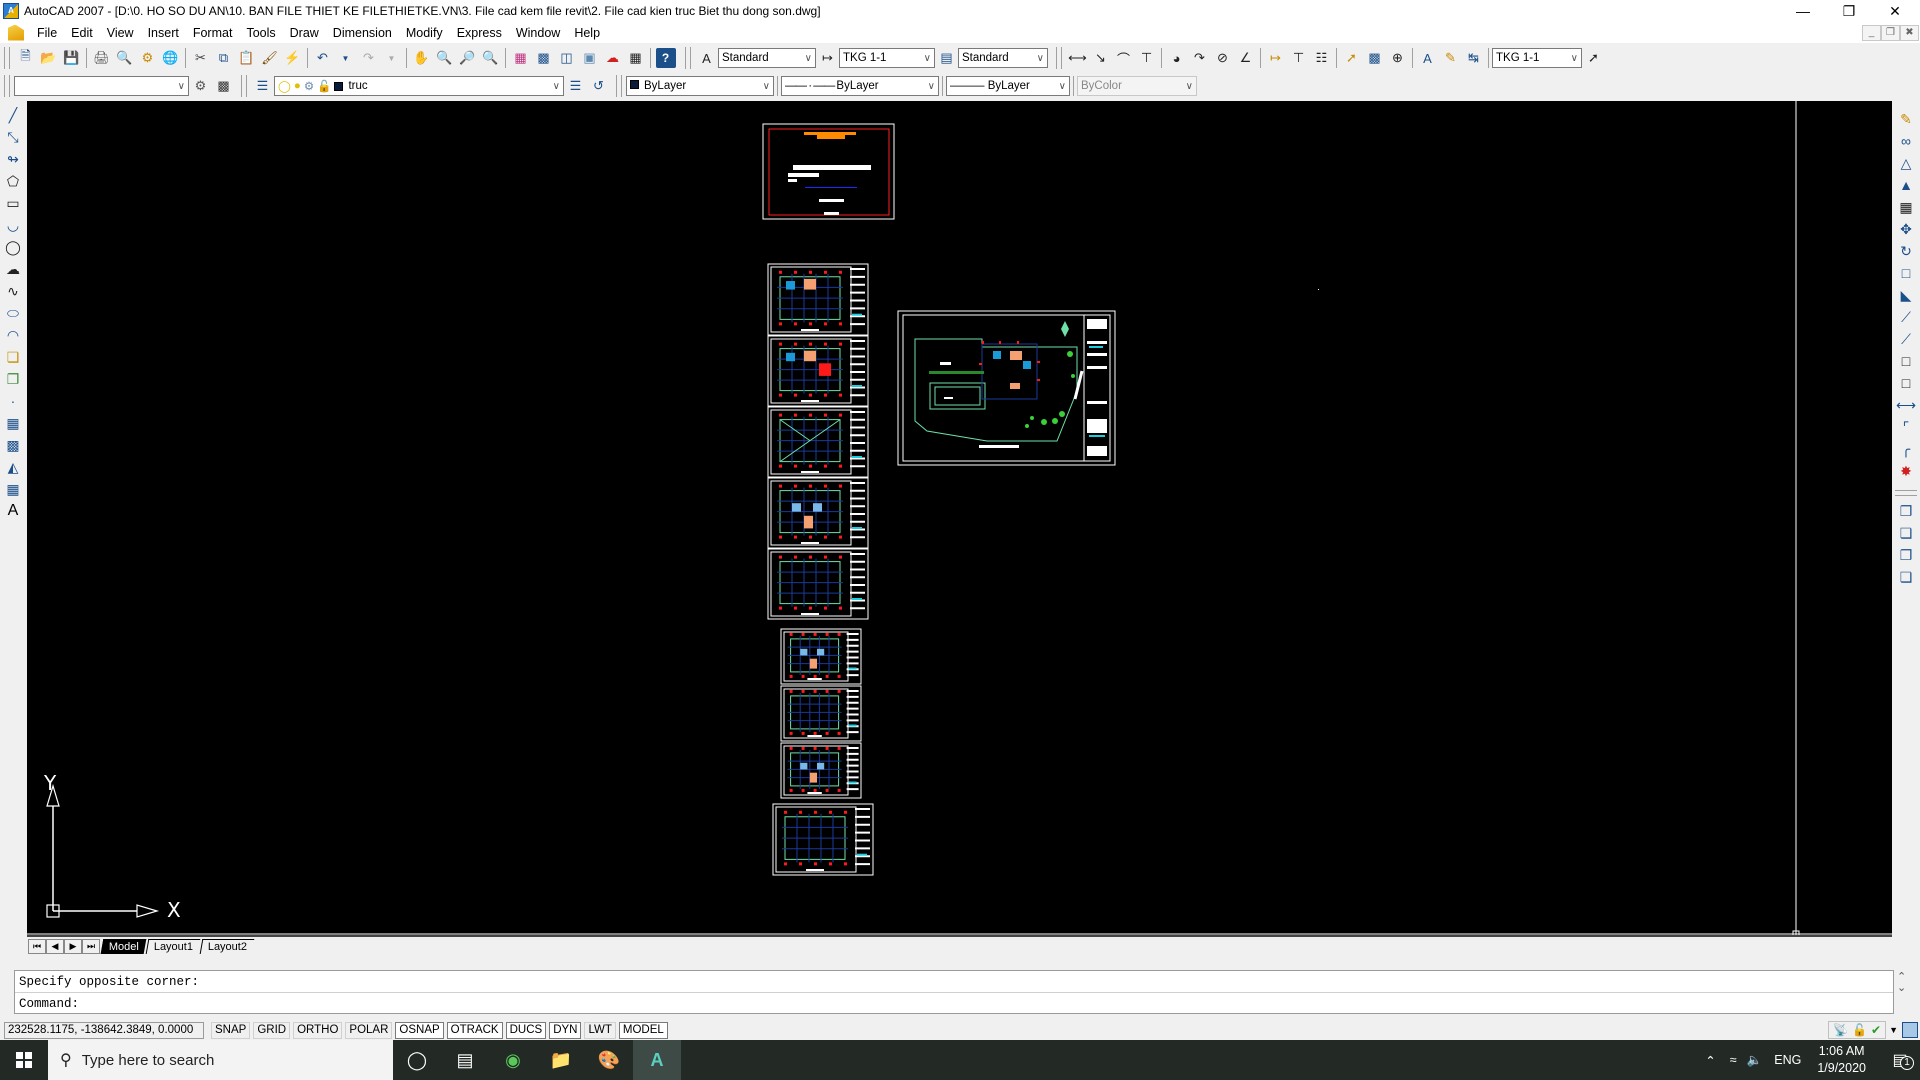 The image size is (1920, 1080). I want to click on gradient-icon: ▩, so click(13, 445).